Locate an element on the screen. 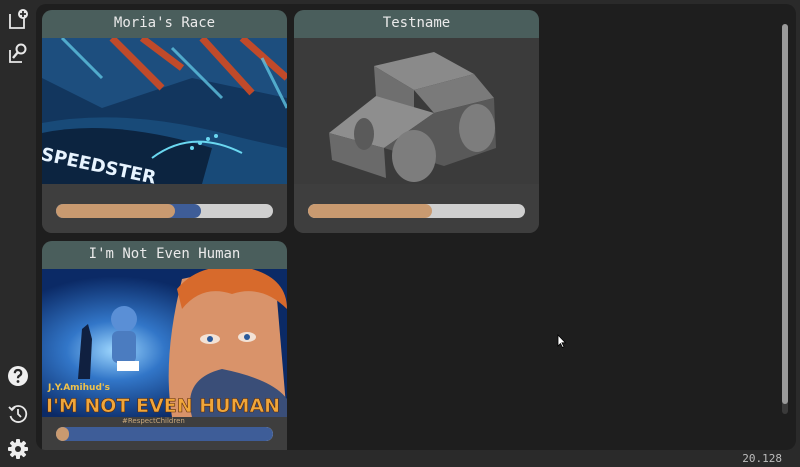  progress-secondary-fill is located at coordinates (164, 434).